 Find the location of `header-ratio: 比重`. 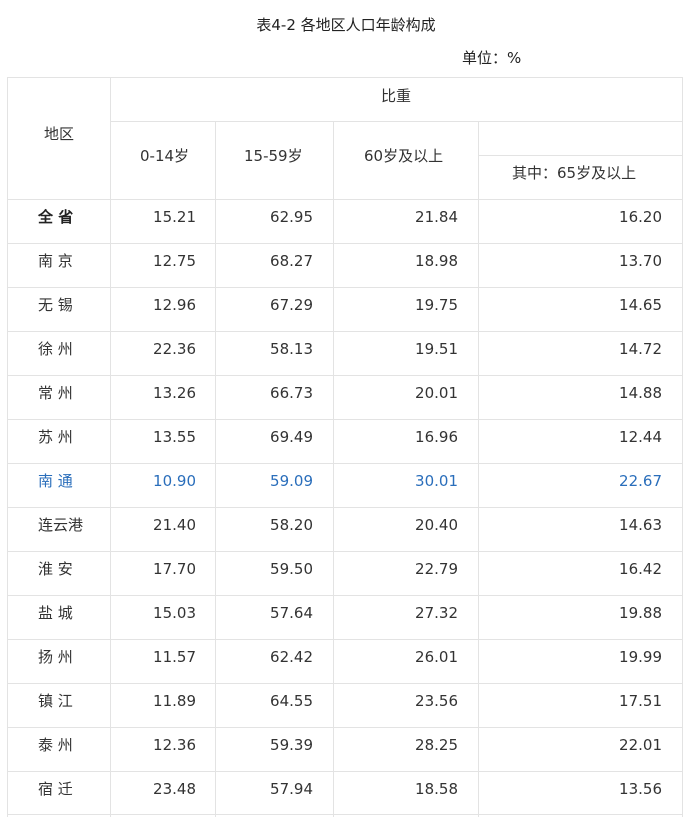

header-ratio: 比重 is located at coordinates (396, 96).